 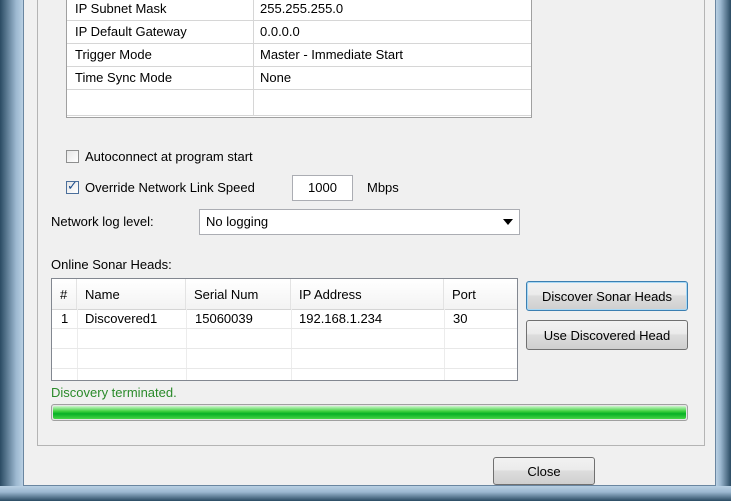 I want to click on close-button: Close, so click(x=544, y=471).